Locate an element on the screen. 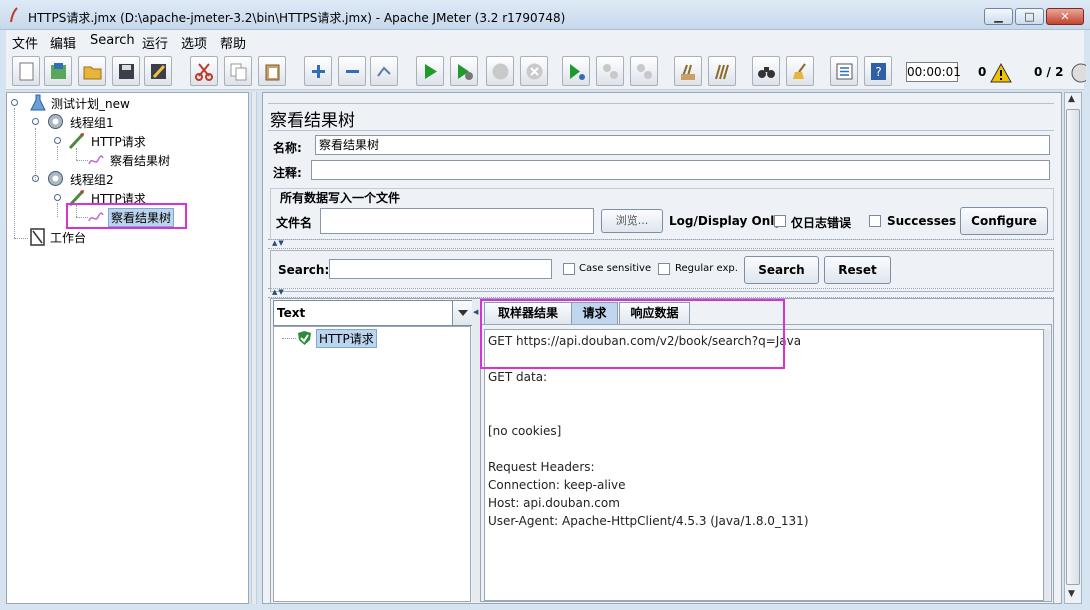  tree-node-label: HTTP请求 is located at coordinates (118, 142).